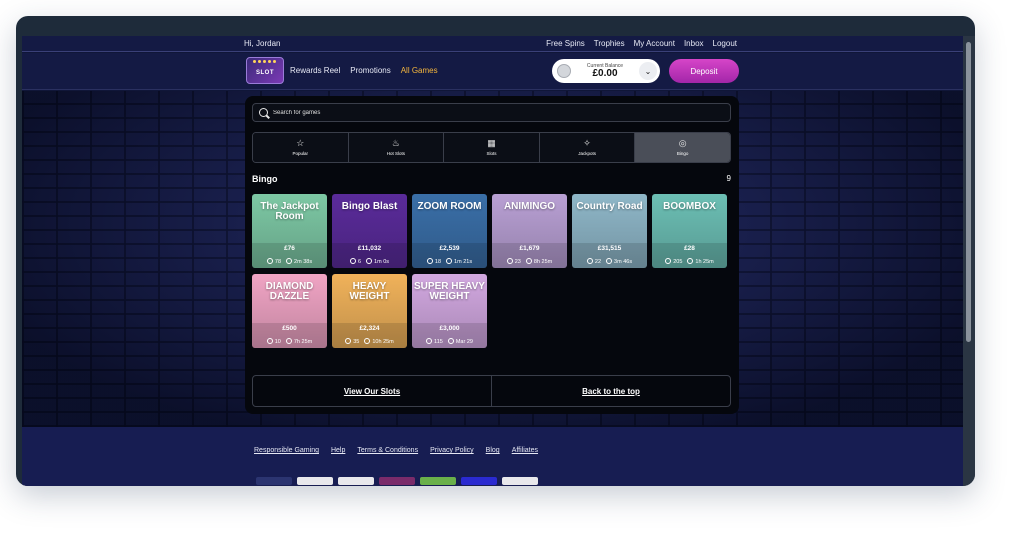 The image size is (1024, 534). I want to click on game-meta: 115 Mar 29, so click(449, 341).